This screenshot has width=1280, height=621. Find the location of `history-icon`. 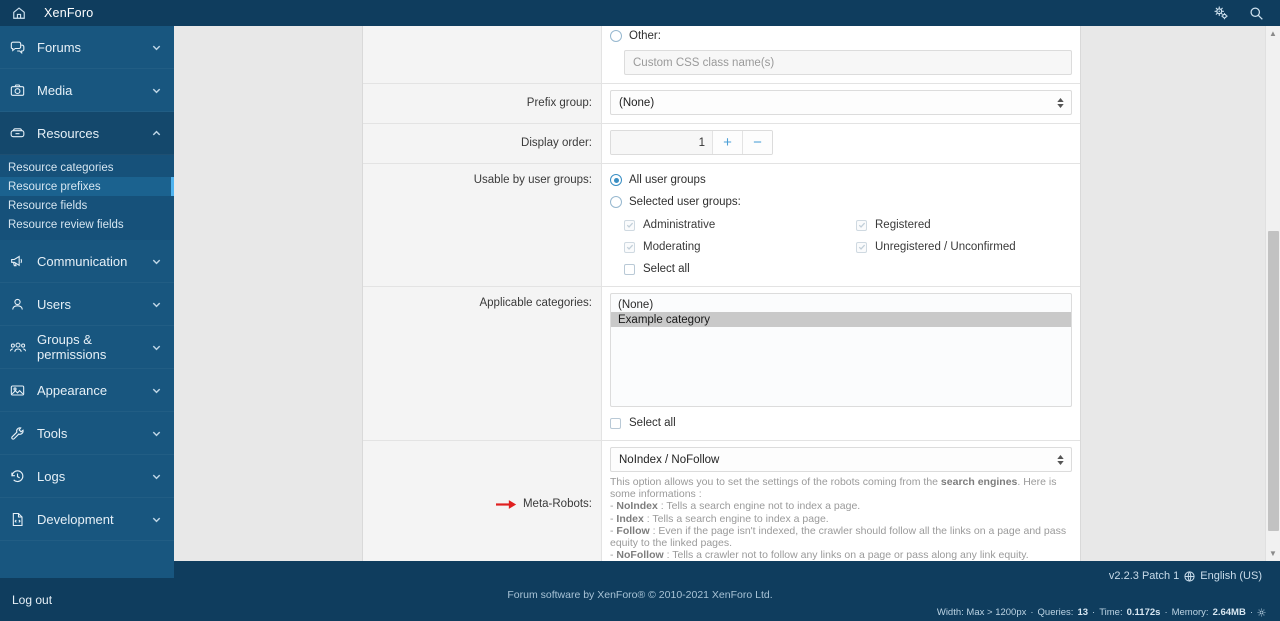

history-icon is located at coordinates (21, 476).